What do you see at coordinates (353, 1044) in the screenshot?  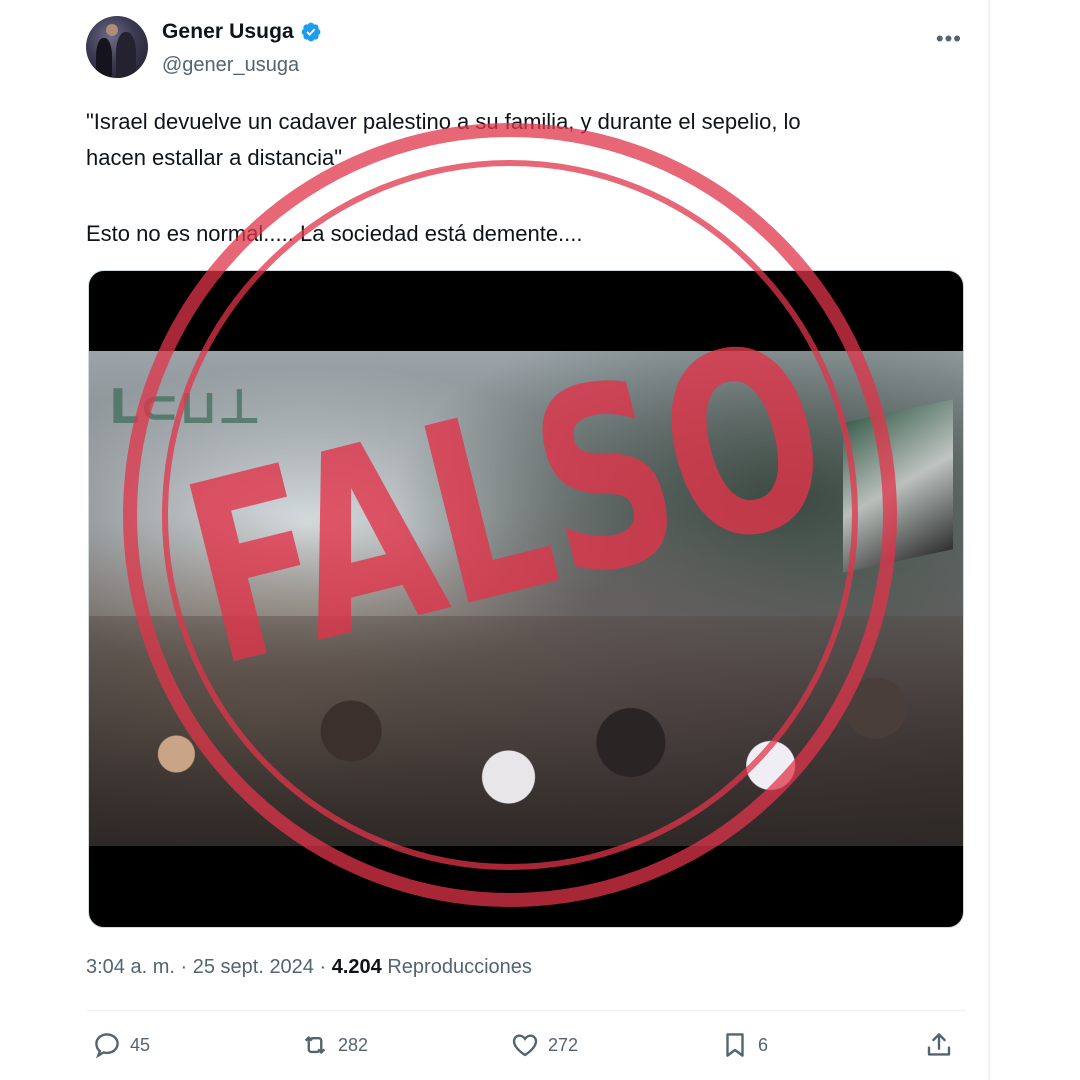 I see `retweet-count: 282` at bounding box center [353, 1044].